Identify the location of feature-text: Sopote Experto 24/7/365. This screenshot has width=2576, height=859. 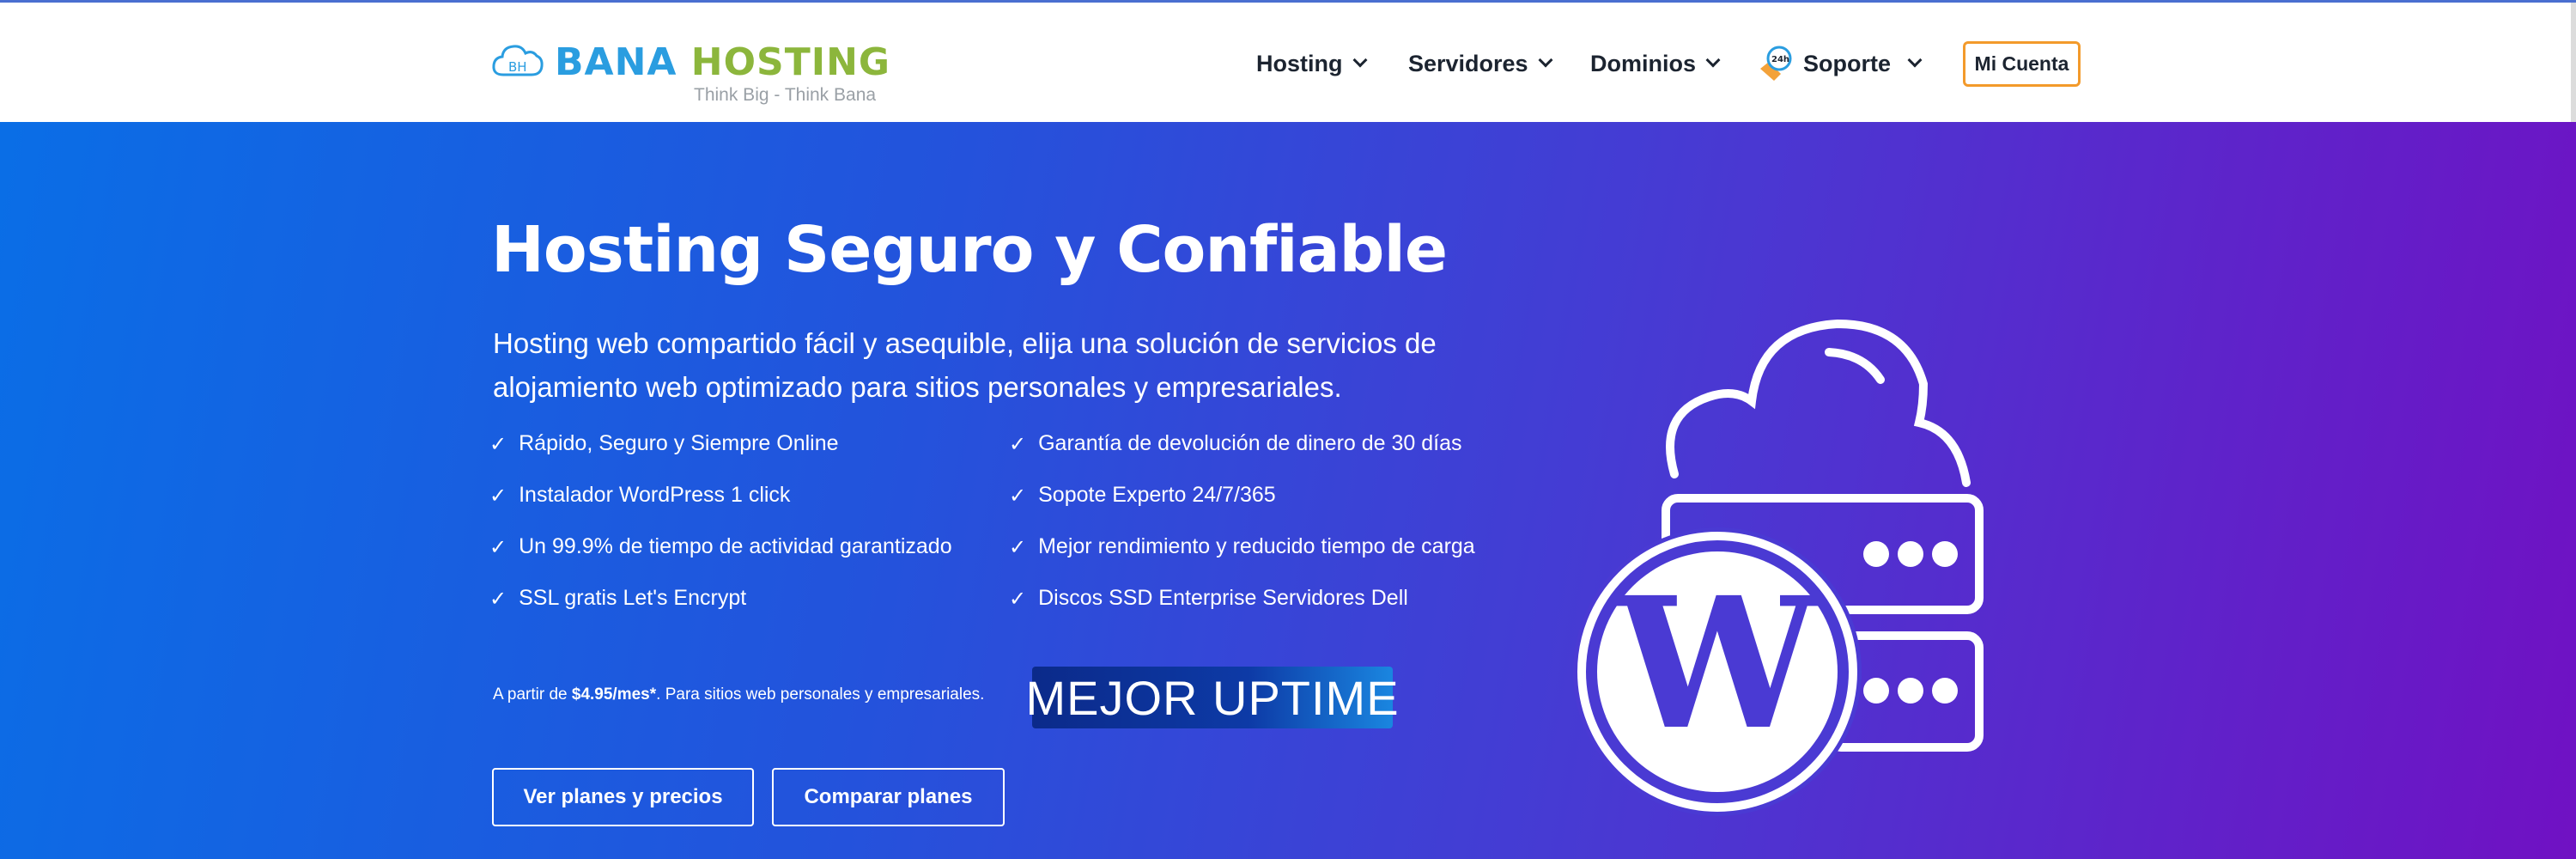
(1157, 495).